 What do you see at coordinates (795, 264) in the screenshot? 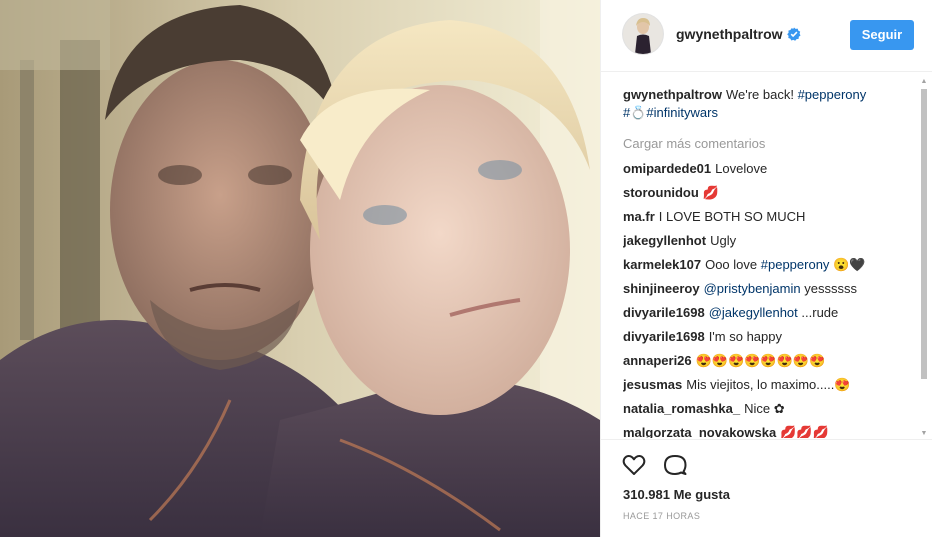
I see `comment-hashtag: #pepperony` at bounding box center [795, 264].